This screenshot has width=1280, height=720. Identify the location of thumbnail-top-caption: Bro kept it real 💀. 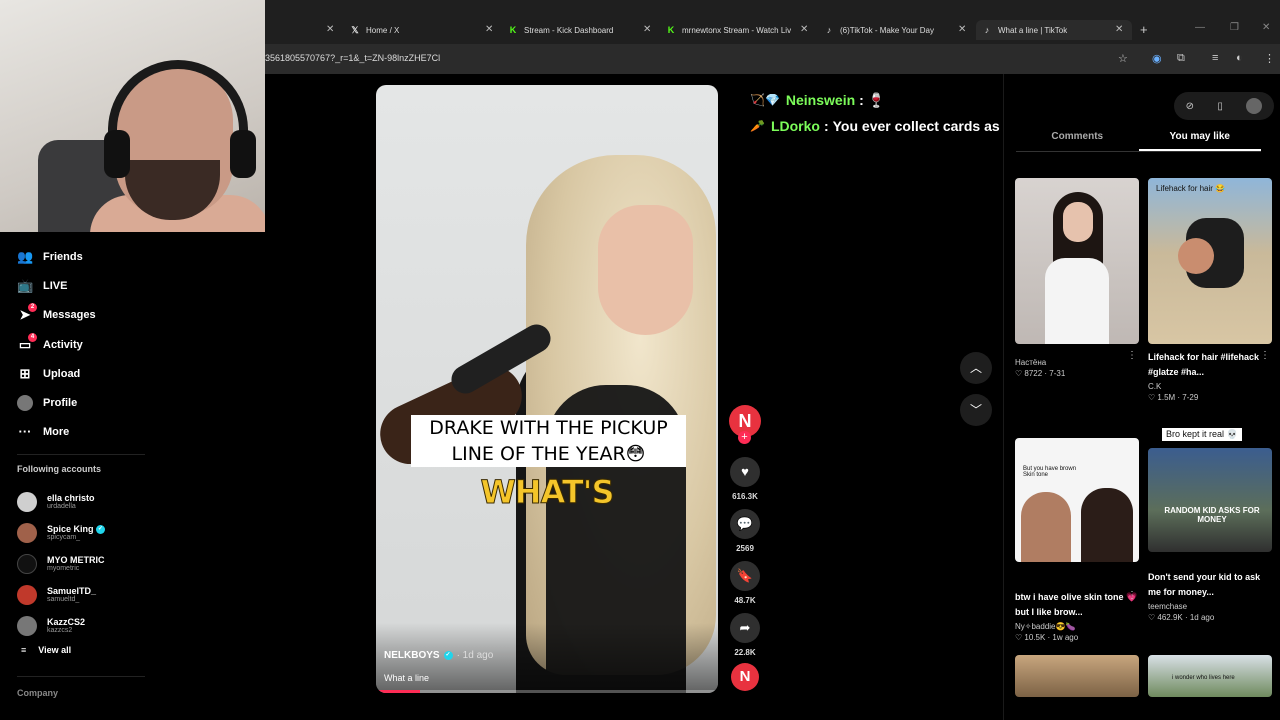
(1202, 434).